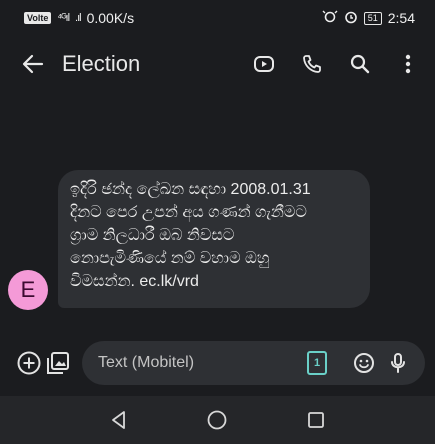 The image size is (435, 444). I want to click on emoji-button, so click(364, 363).